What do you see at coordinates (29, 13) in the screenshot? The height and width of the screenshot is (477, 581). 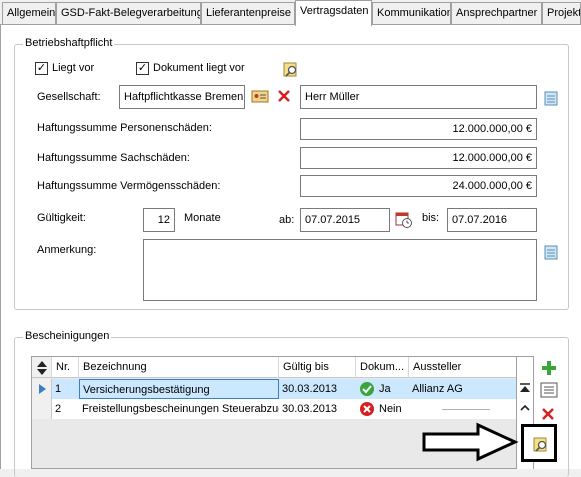 I see `tab-allgemein: Allgemein` at bounding box center [29, 13].